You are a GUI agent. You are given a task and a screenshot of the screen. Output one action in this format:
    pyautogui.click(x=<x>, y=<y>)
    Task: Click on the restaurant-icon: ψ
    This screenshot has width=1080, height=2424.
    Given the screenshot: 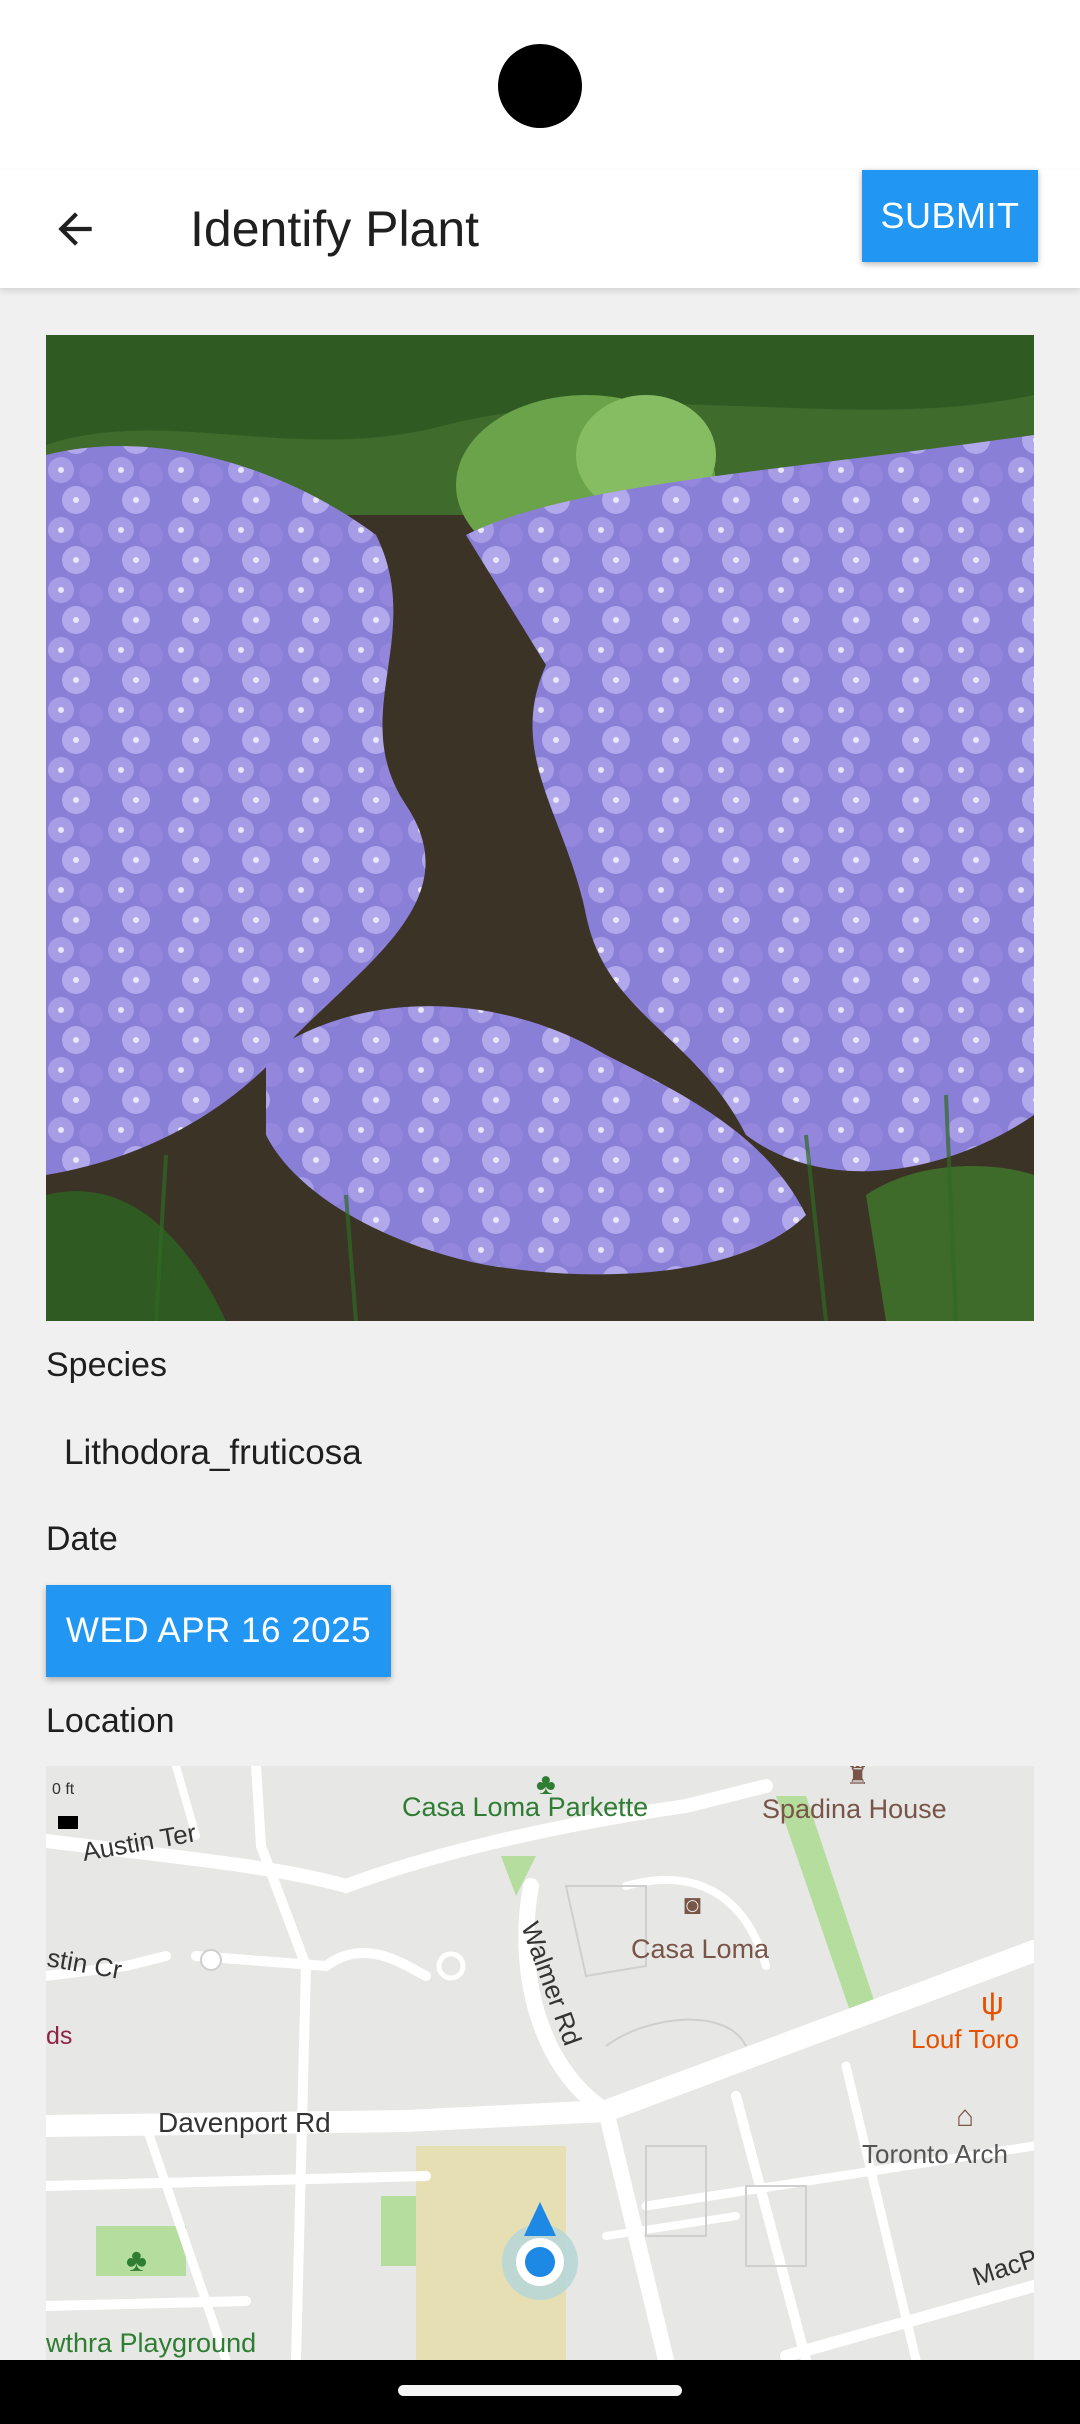 What is the action you would take?
    pyautogui.click(x=992, y=2003)
    